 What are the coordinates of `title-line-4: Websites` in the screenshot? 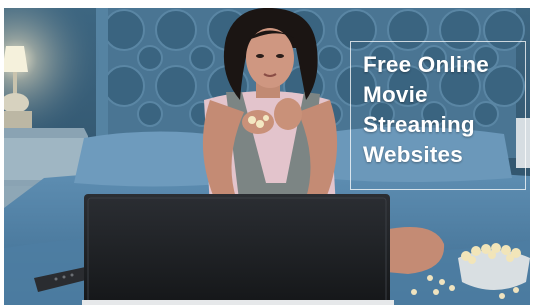 It's located at (413, 154).